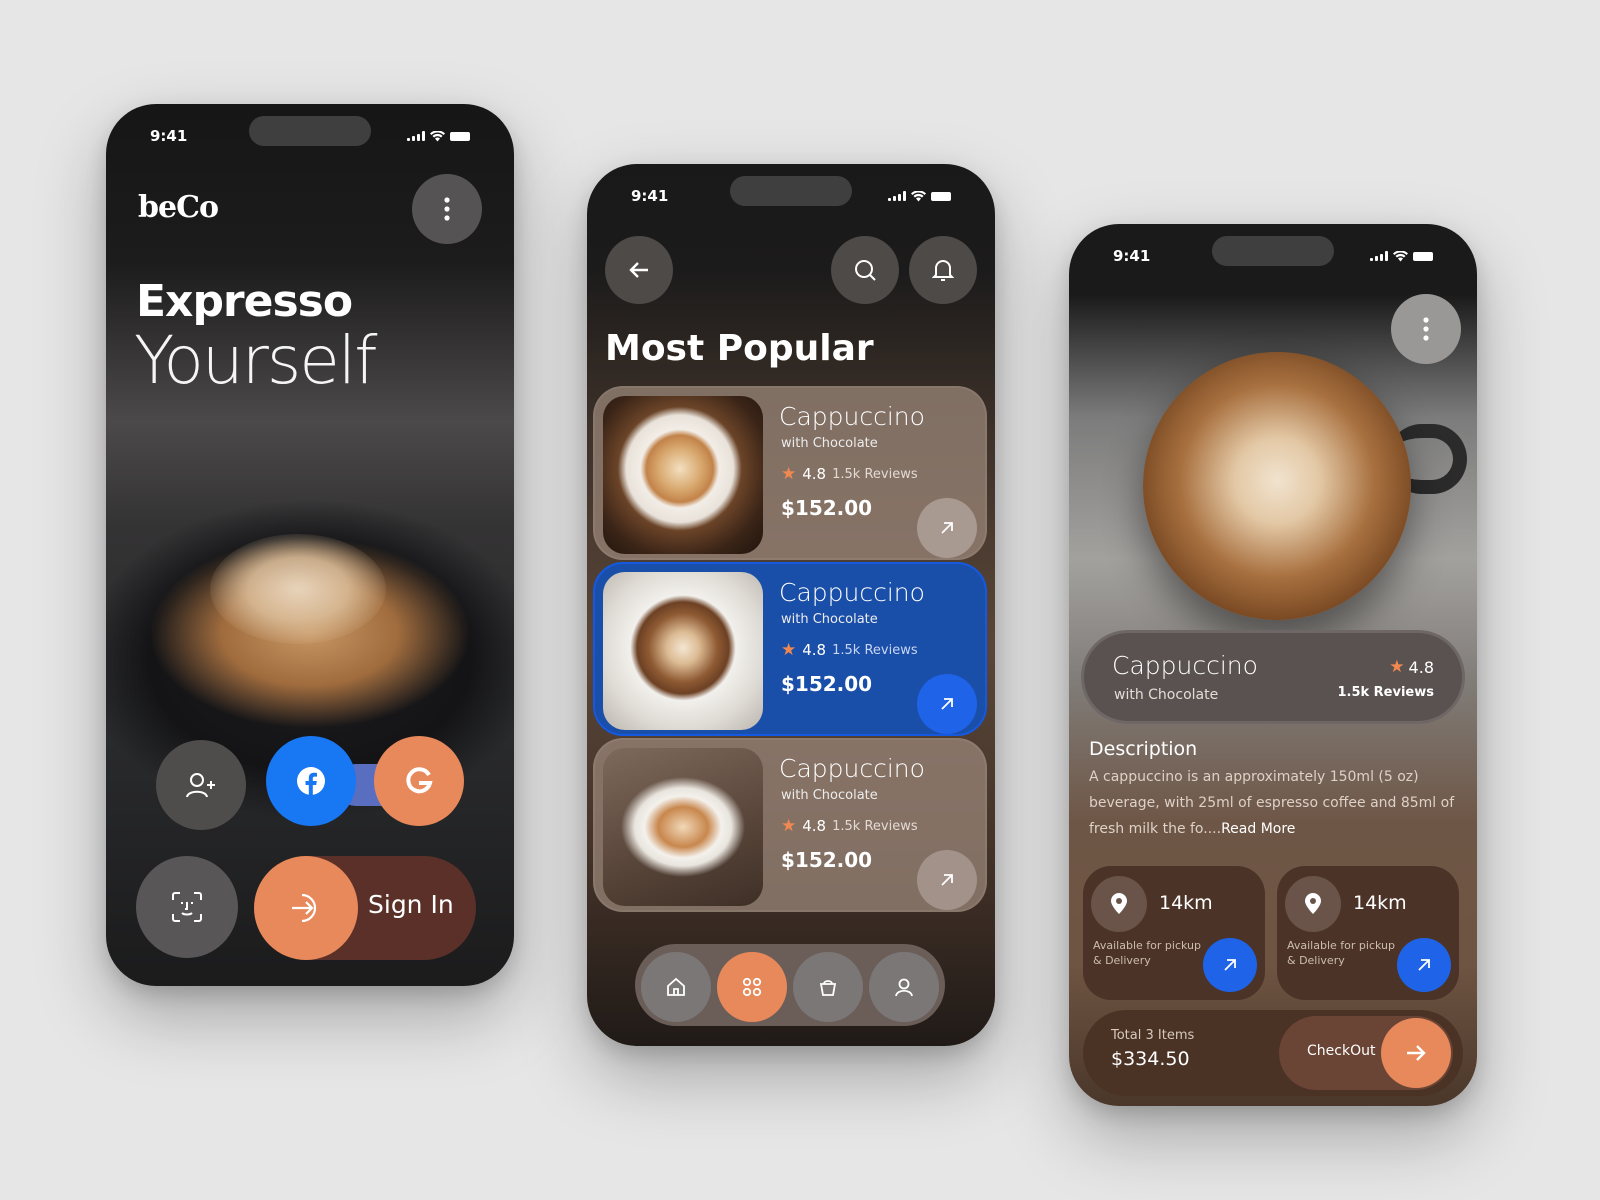  I want to click on facebook-button, so click(311, 781).